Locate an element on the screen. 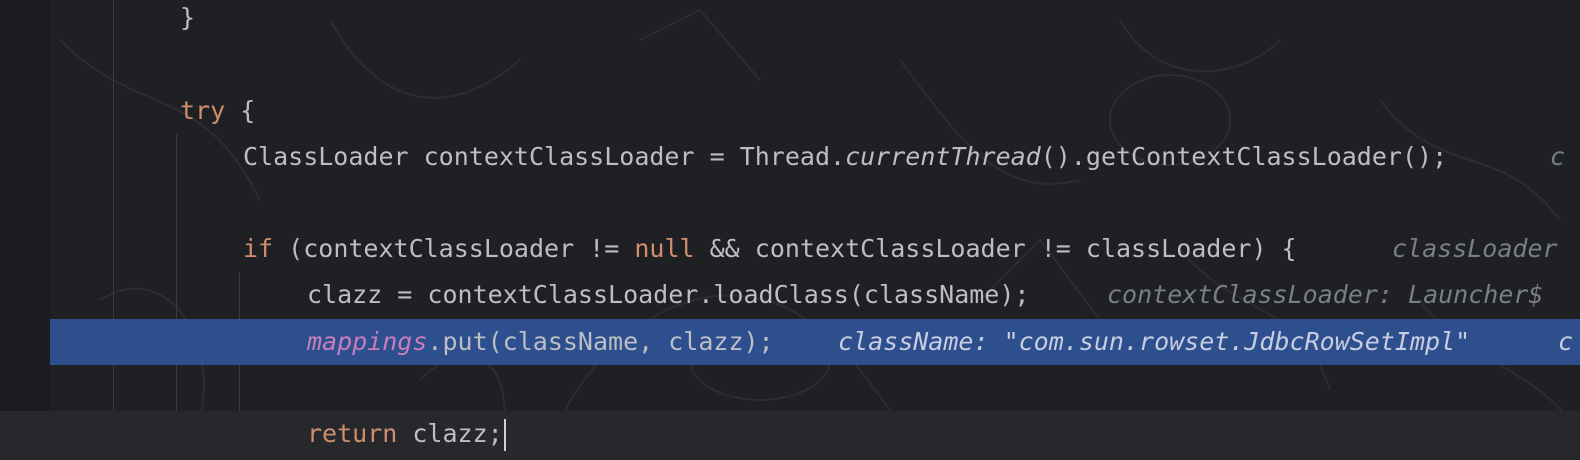  code-text: .put(className, clazz); is located at coordinates (600, 341).